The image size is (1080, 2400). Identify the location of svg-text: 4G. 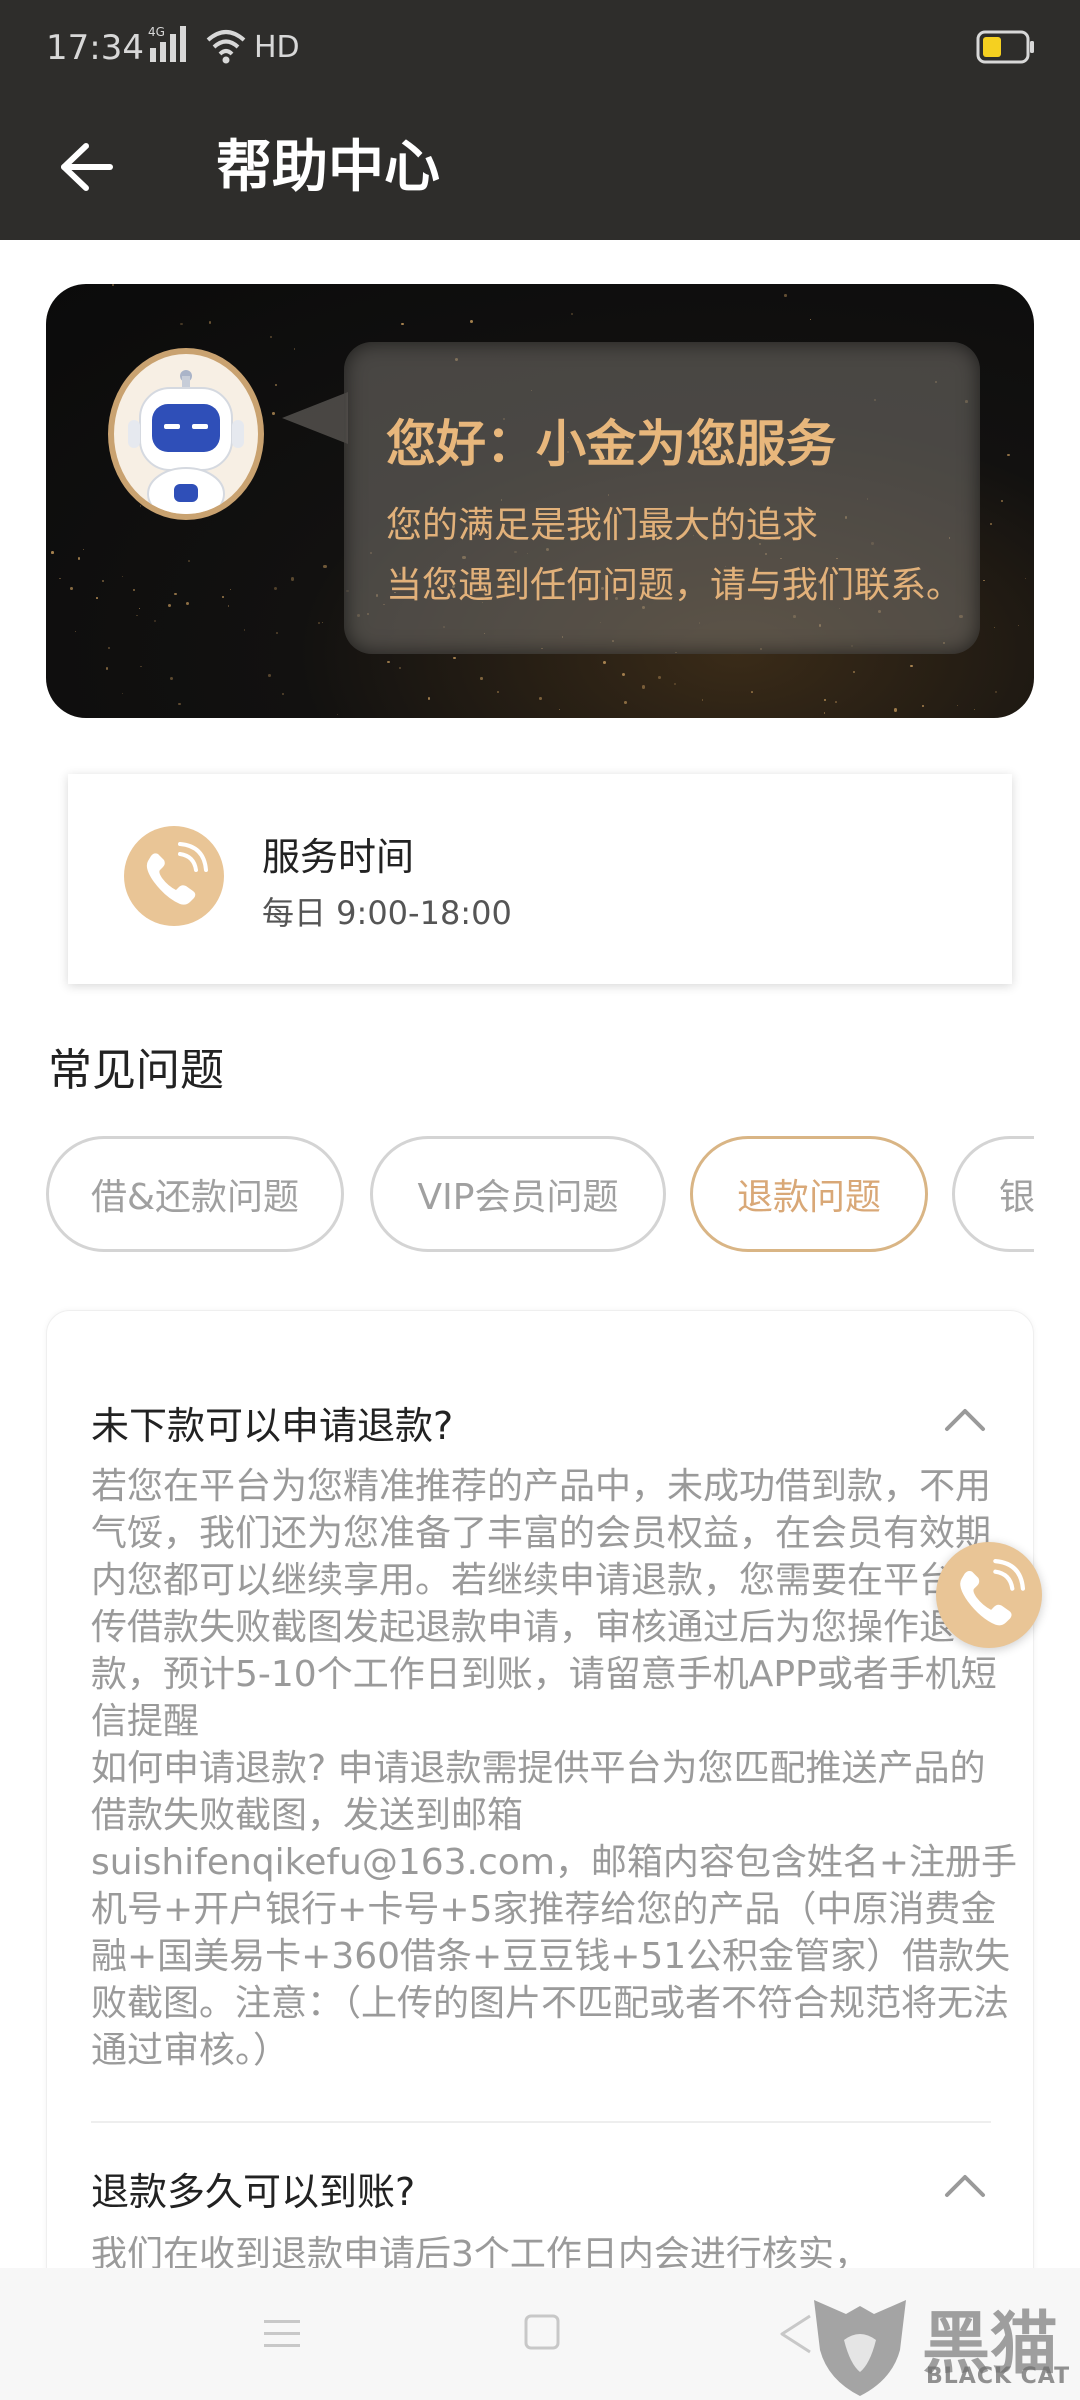
(156, 32).